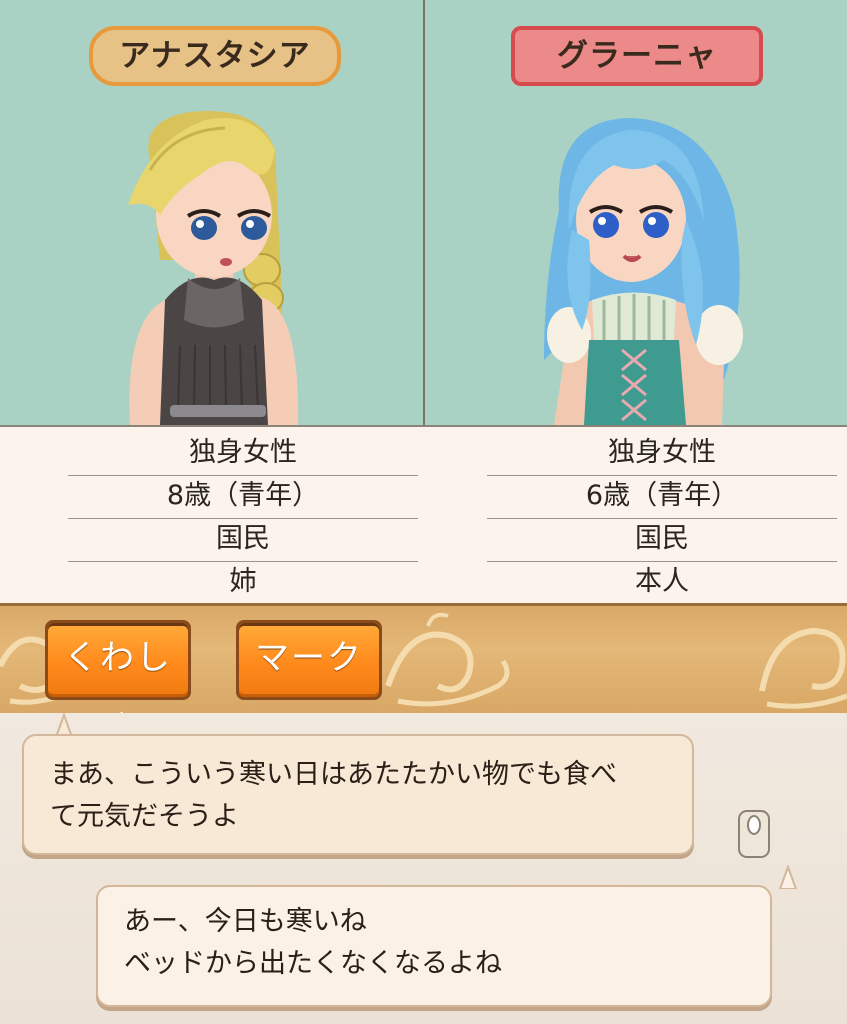 The width and height of the screenshot is (847, 1024). I want to click on ornament-scroll-center, so click(447, 659).